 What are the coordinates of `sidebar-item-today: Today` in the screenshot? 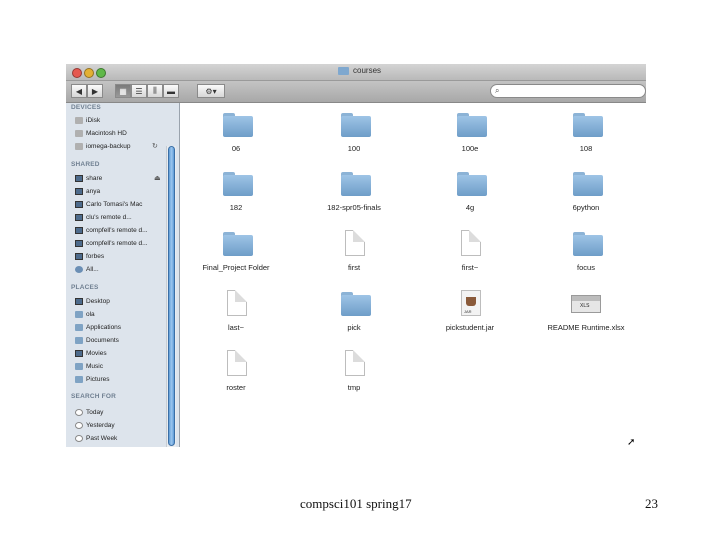 It's located at (89, 412).